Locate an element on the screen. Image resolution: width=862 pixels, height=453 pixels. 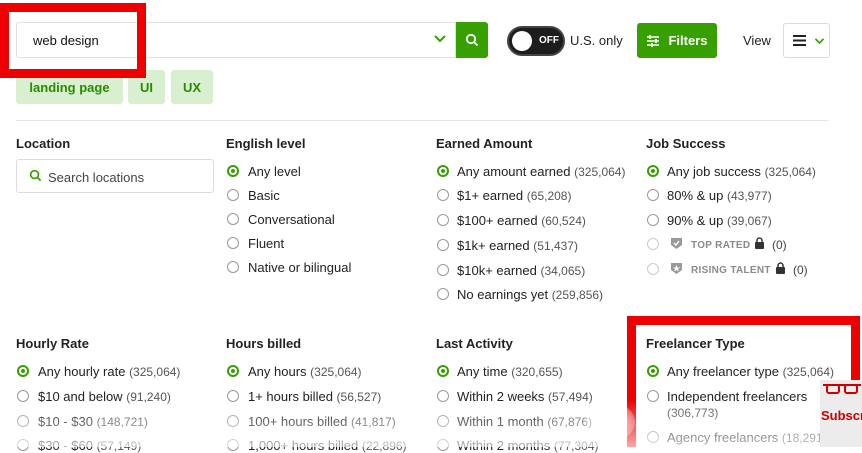
option-label: $1k+ earned is located at coordinates (493, 245).